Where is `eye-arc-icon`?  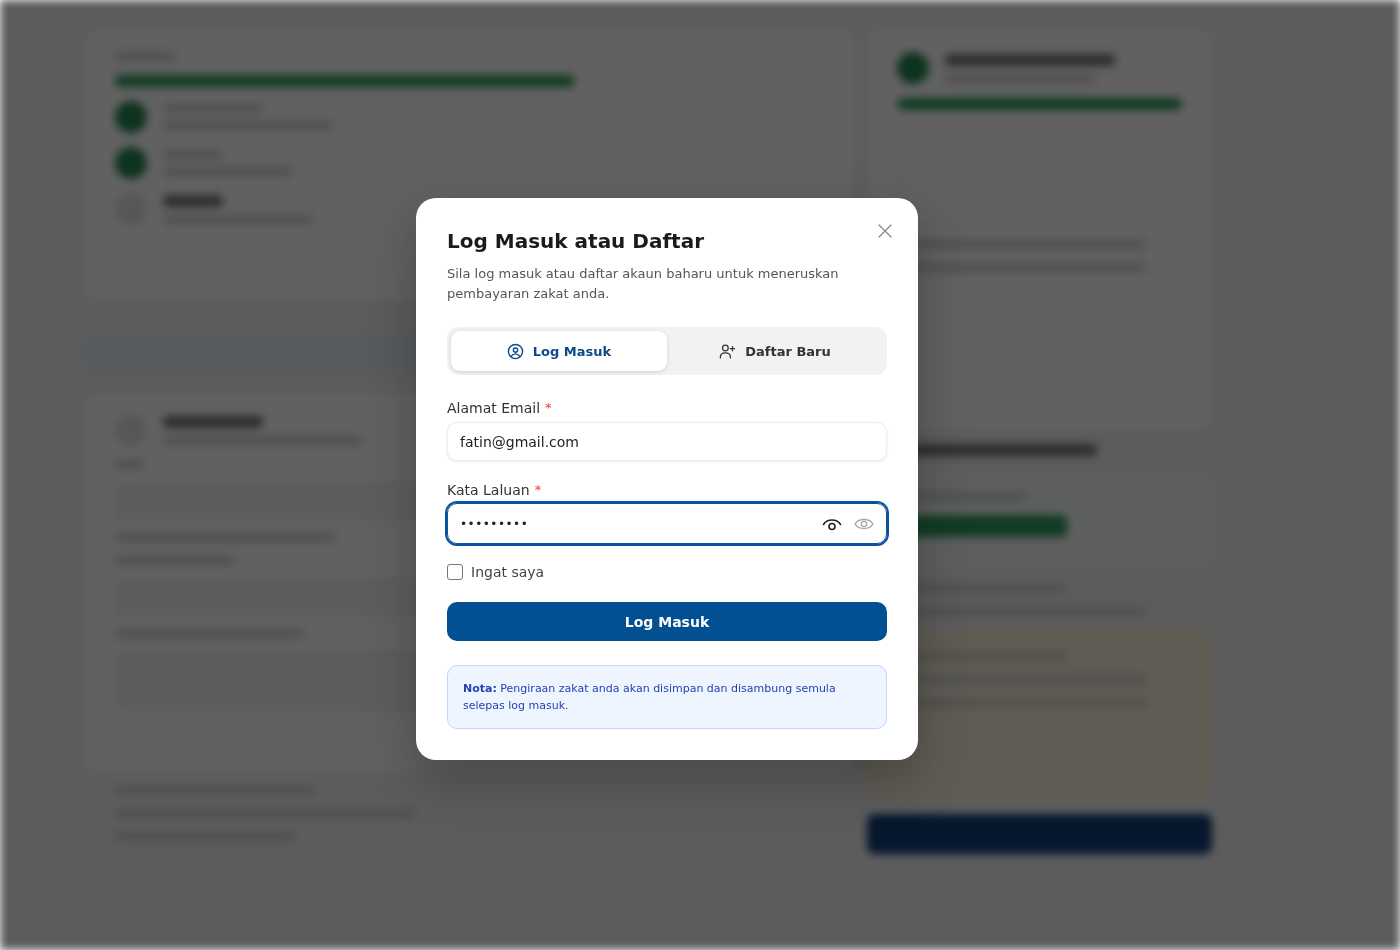
eye-arc-icon is located at coordinates (832, 523).